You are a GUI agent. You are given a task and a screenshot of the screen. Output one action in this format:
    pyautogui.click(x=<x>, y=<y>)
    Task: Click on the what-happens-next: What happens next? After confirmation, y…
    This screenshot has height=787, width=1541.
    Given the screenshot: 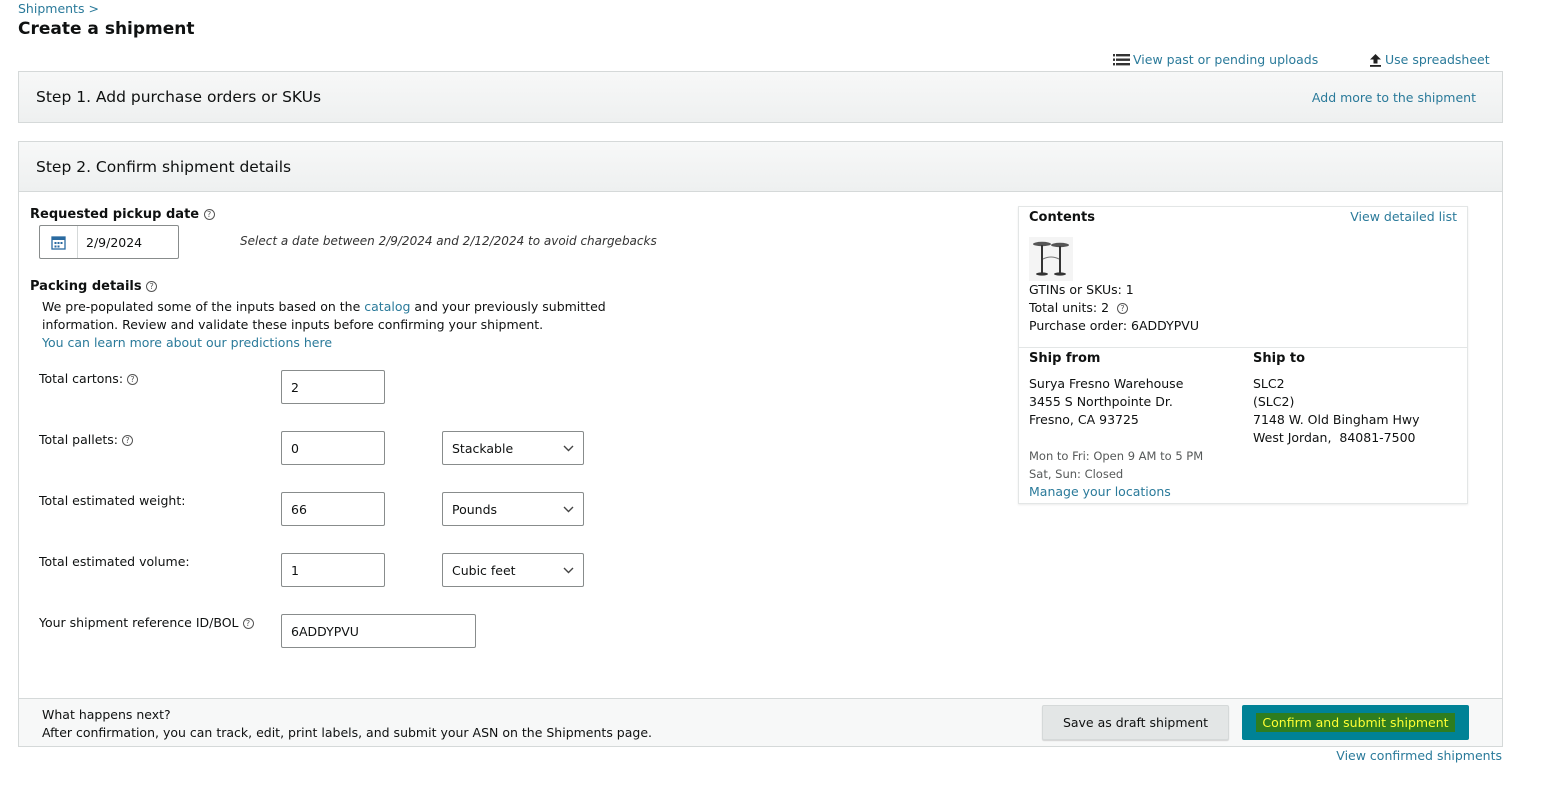 What is the action you would take?
    pyautogui.click(x=347, y=724)
    